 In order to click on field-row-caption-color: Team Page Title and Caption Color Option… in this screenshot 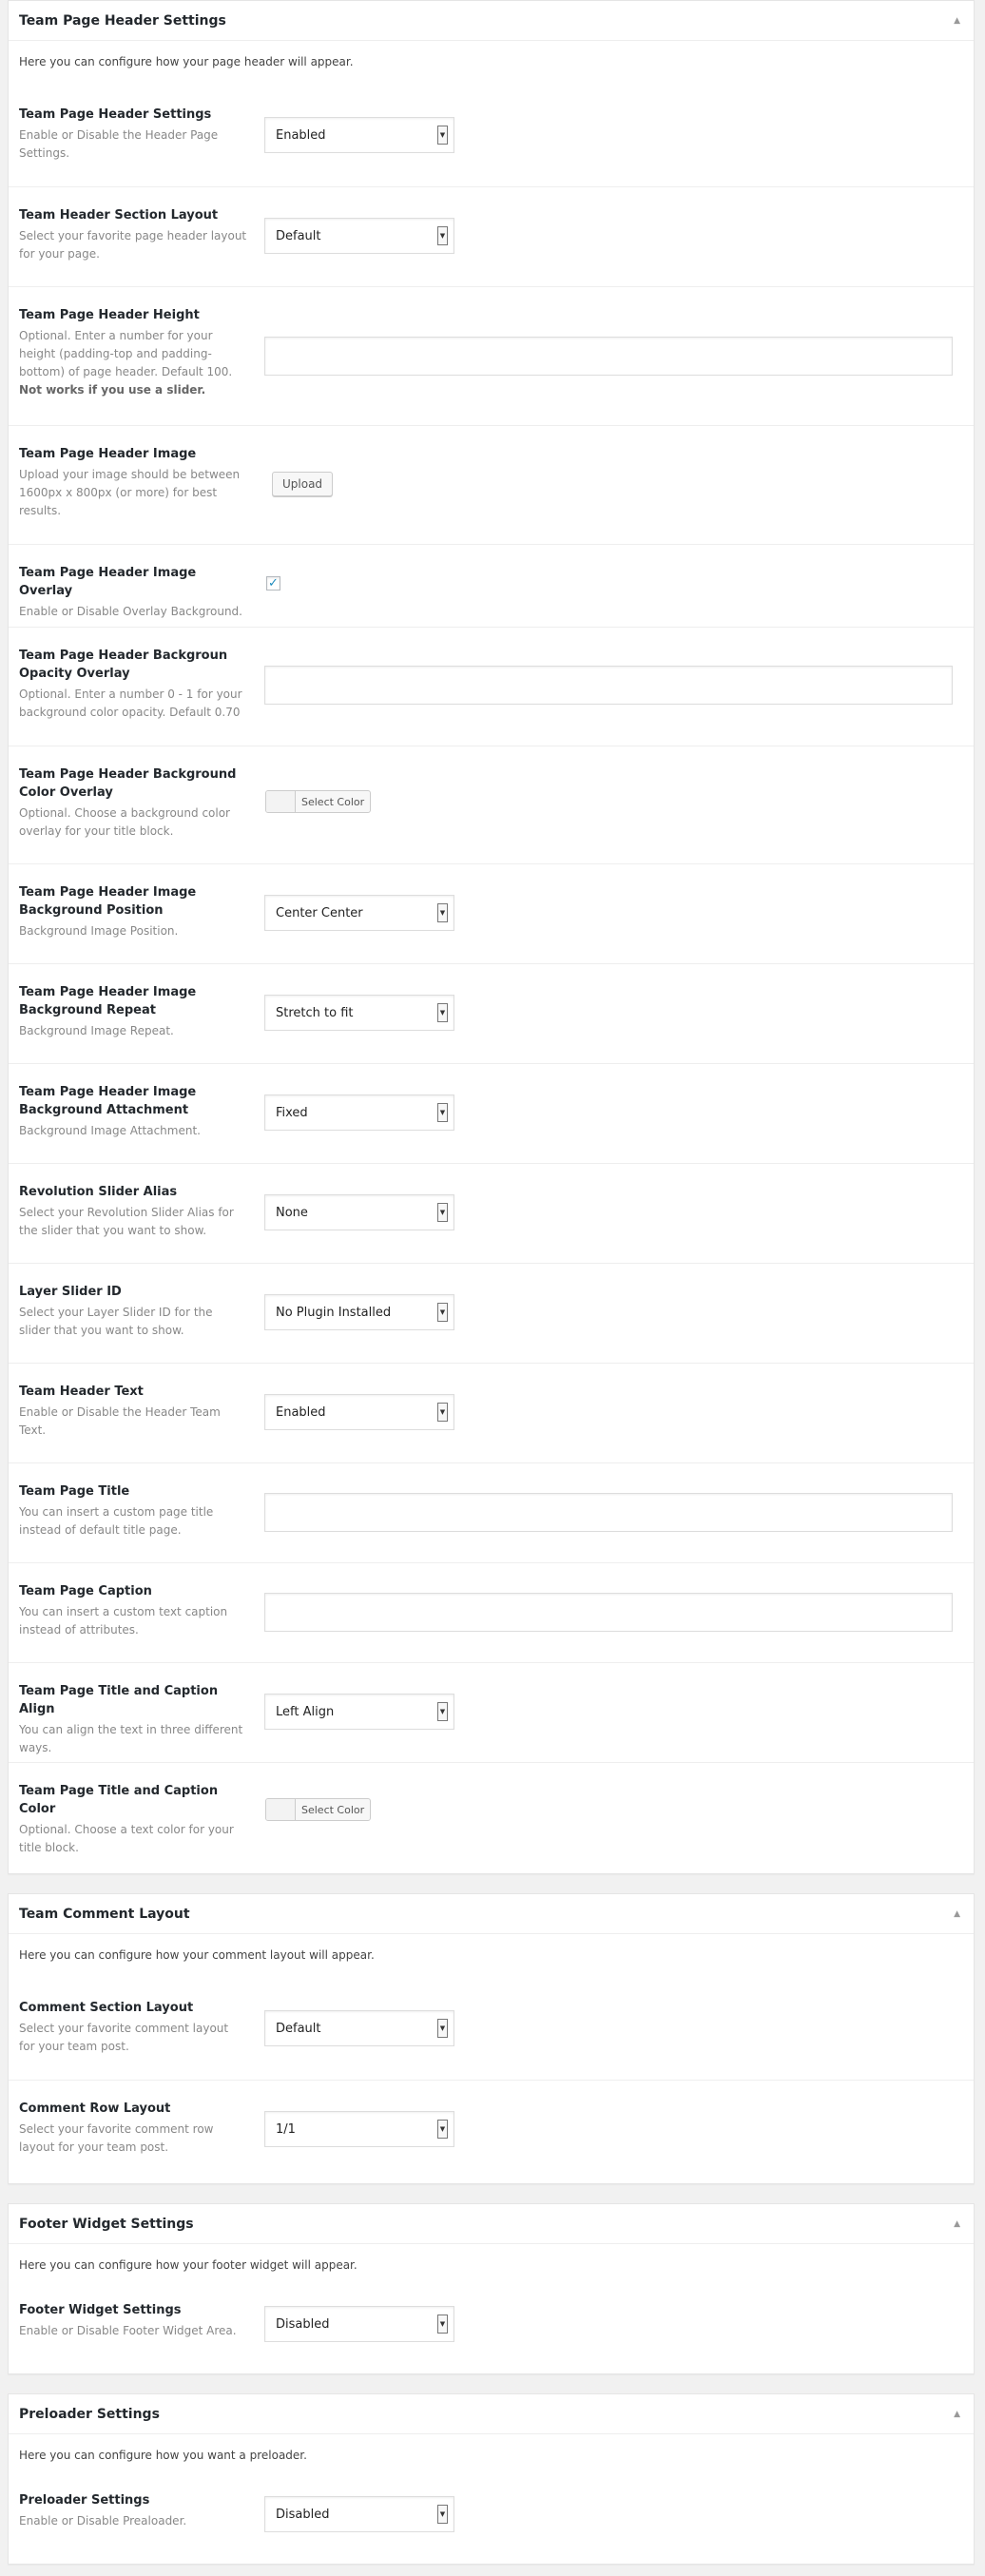, I will do `click(491, 1818)`.